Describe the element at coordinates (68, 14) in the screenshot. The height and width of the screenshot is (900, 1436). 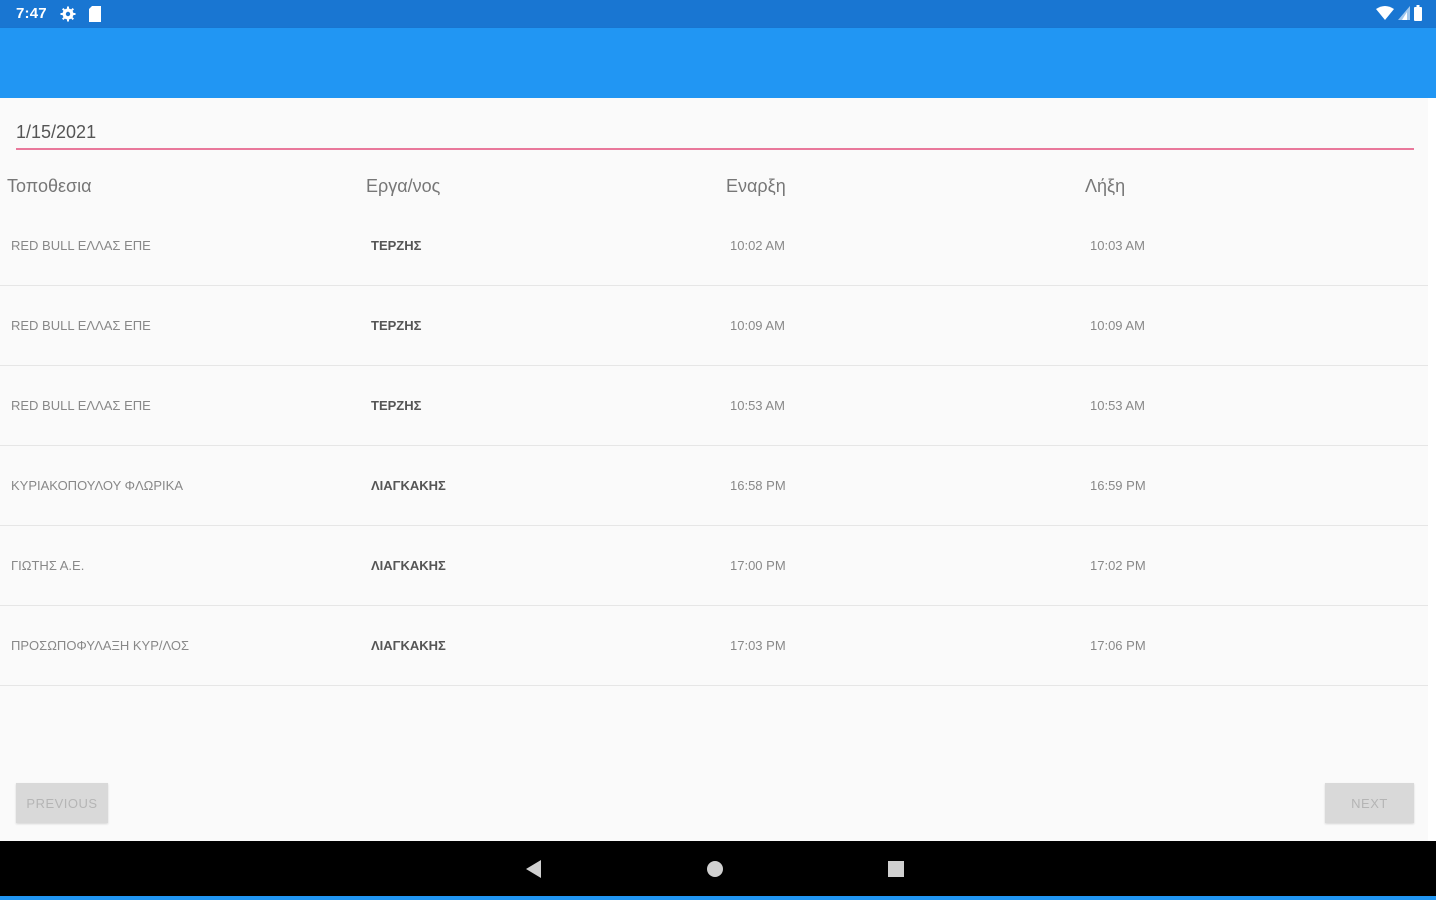
I see `gear-icon` at that location.